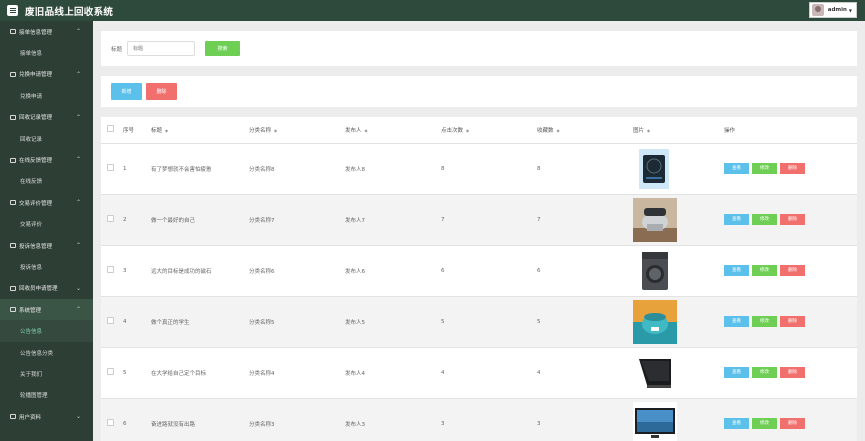  I want to click on row-category: 分类名称3, so click(297, 419).